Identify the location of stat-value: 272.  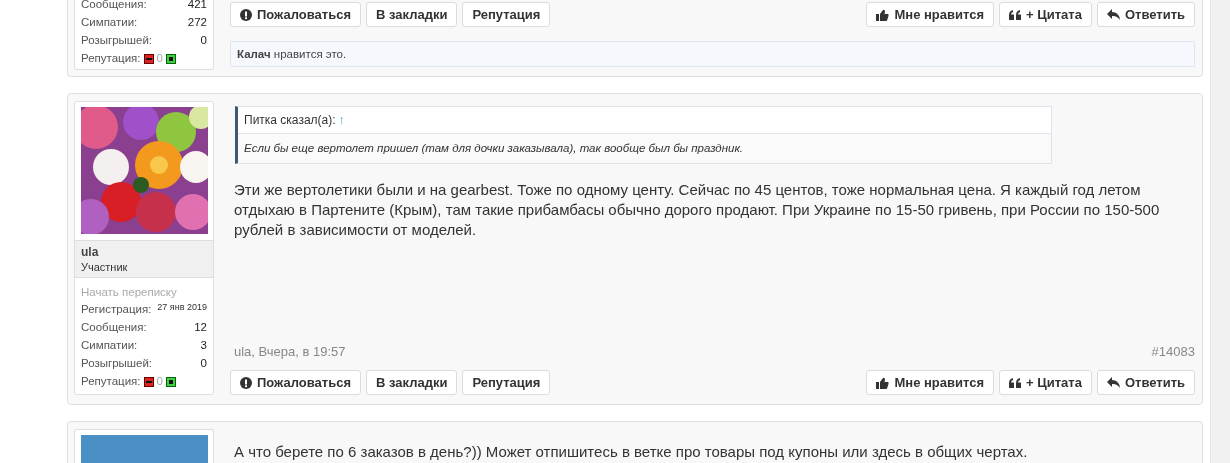
(197, 22).